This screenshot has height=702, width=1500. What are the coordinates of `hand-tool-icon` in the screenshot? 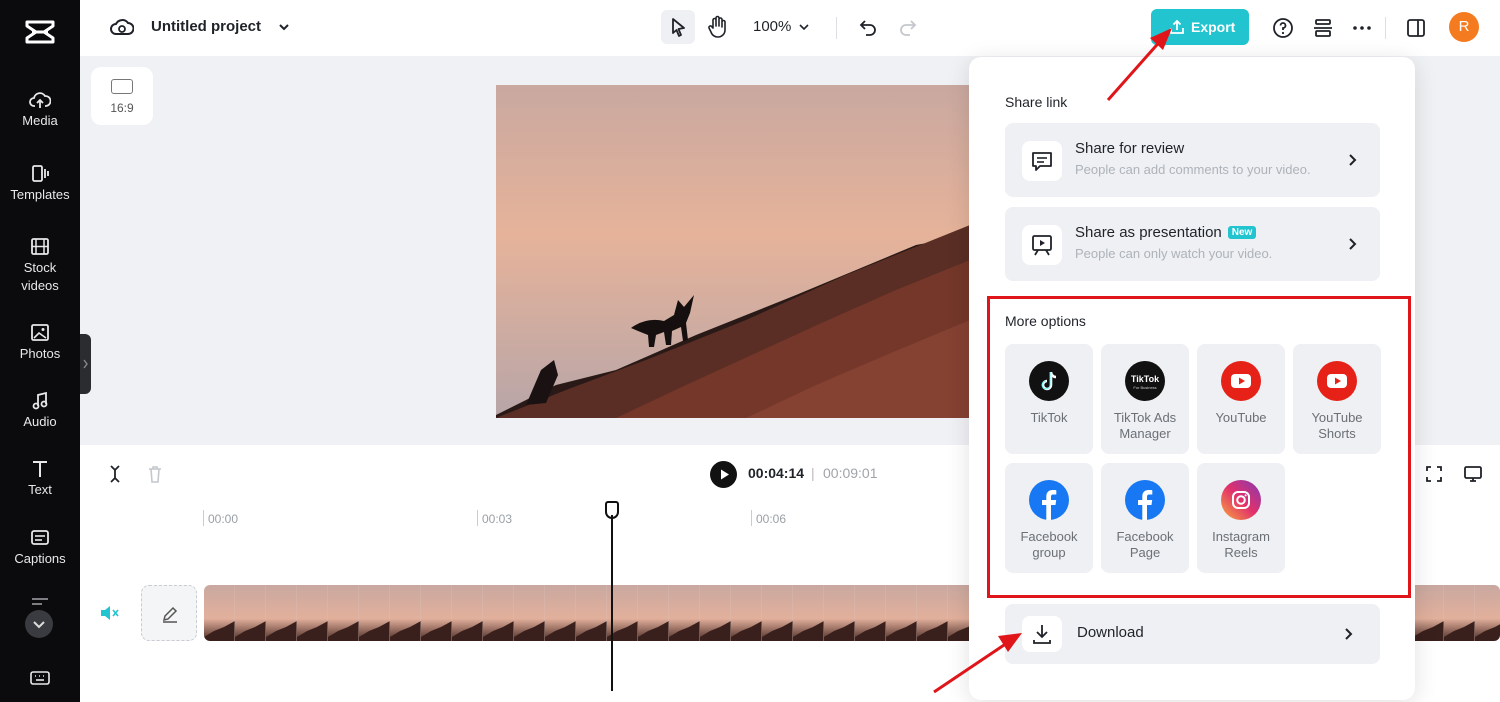 It's located at (718, 27).